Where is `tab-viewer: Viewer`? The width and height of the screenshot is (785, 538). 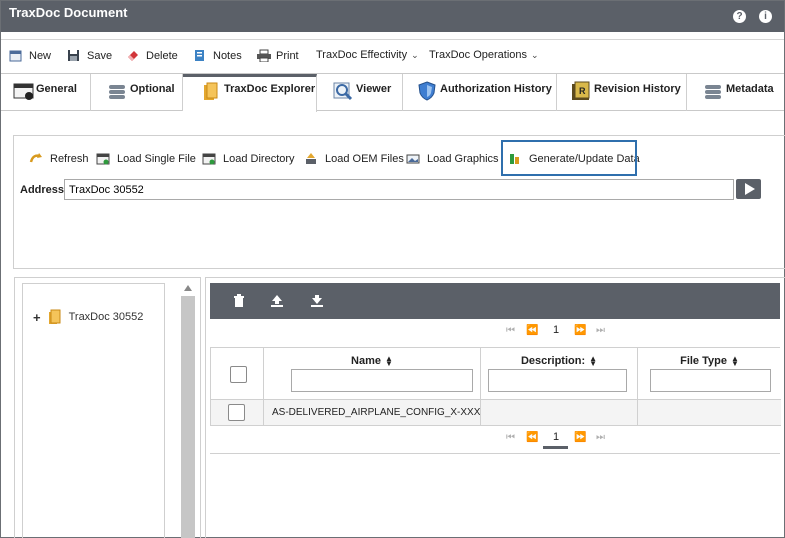 tab-viewer: Viewer is located at coordinates (360, 92).